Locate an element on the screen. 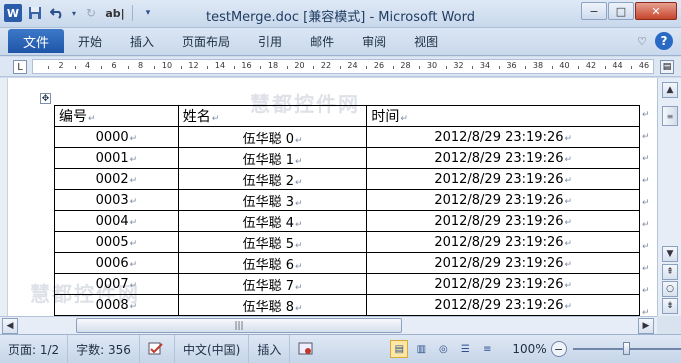  scroll-down-icon: ▼ is located at coordinates (670, 254).